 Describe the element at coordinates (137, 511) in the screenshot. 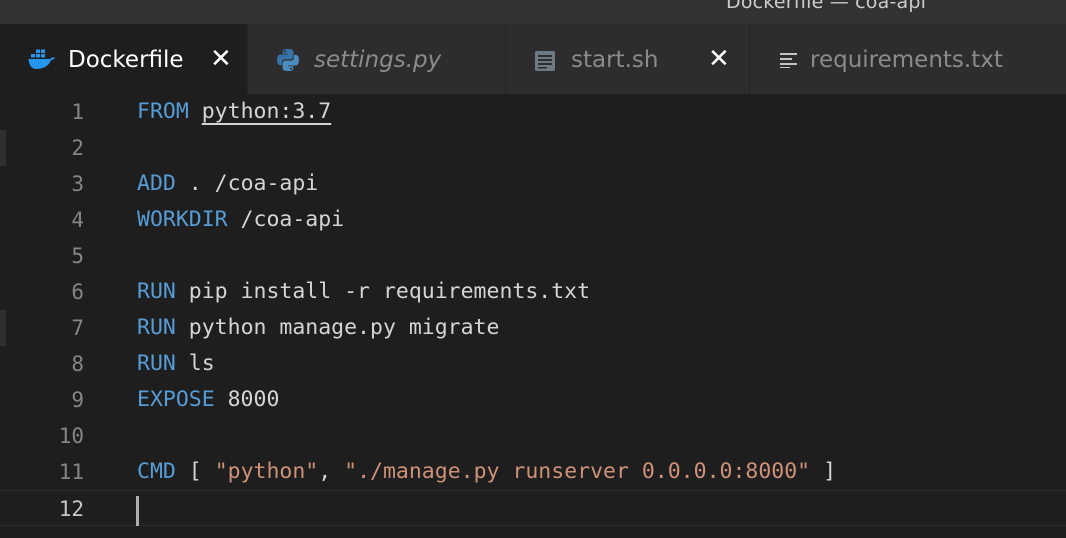

I see `text-cursor` at that location.